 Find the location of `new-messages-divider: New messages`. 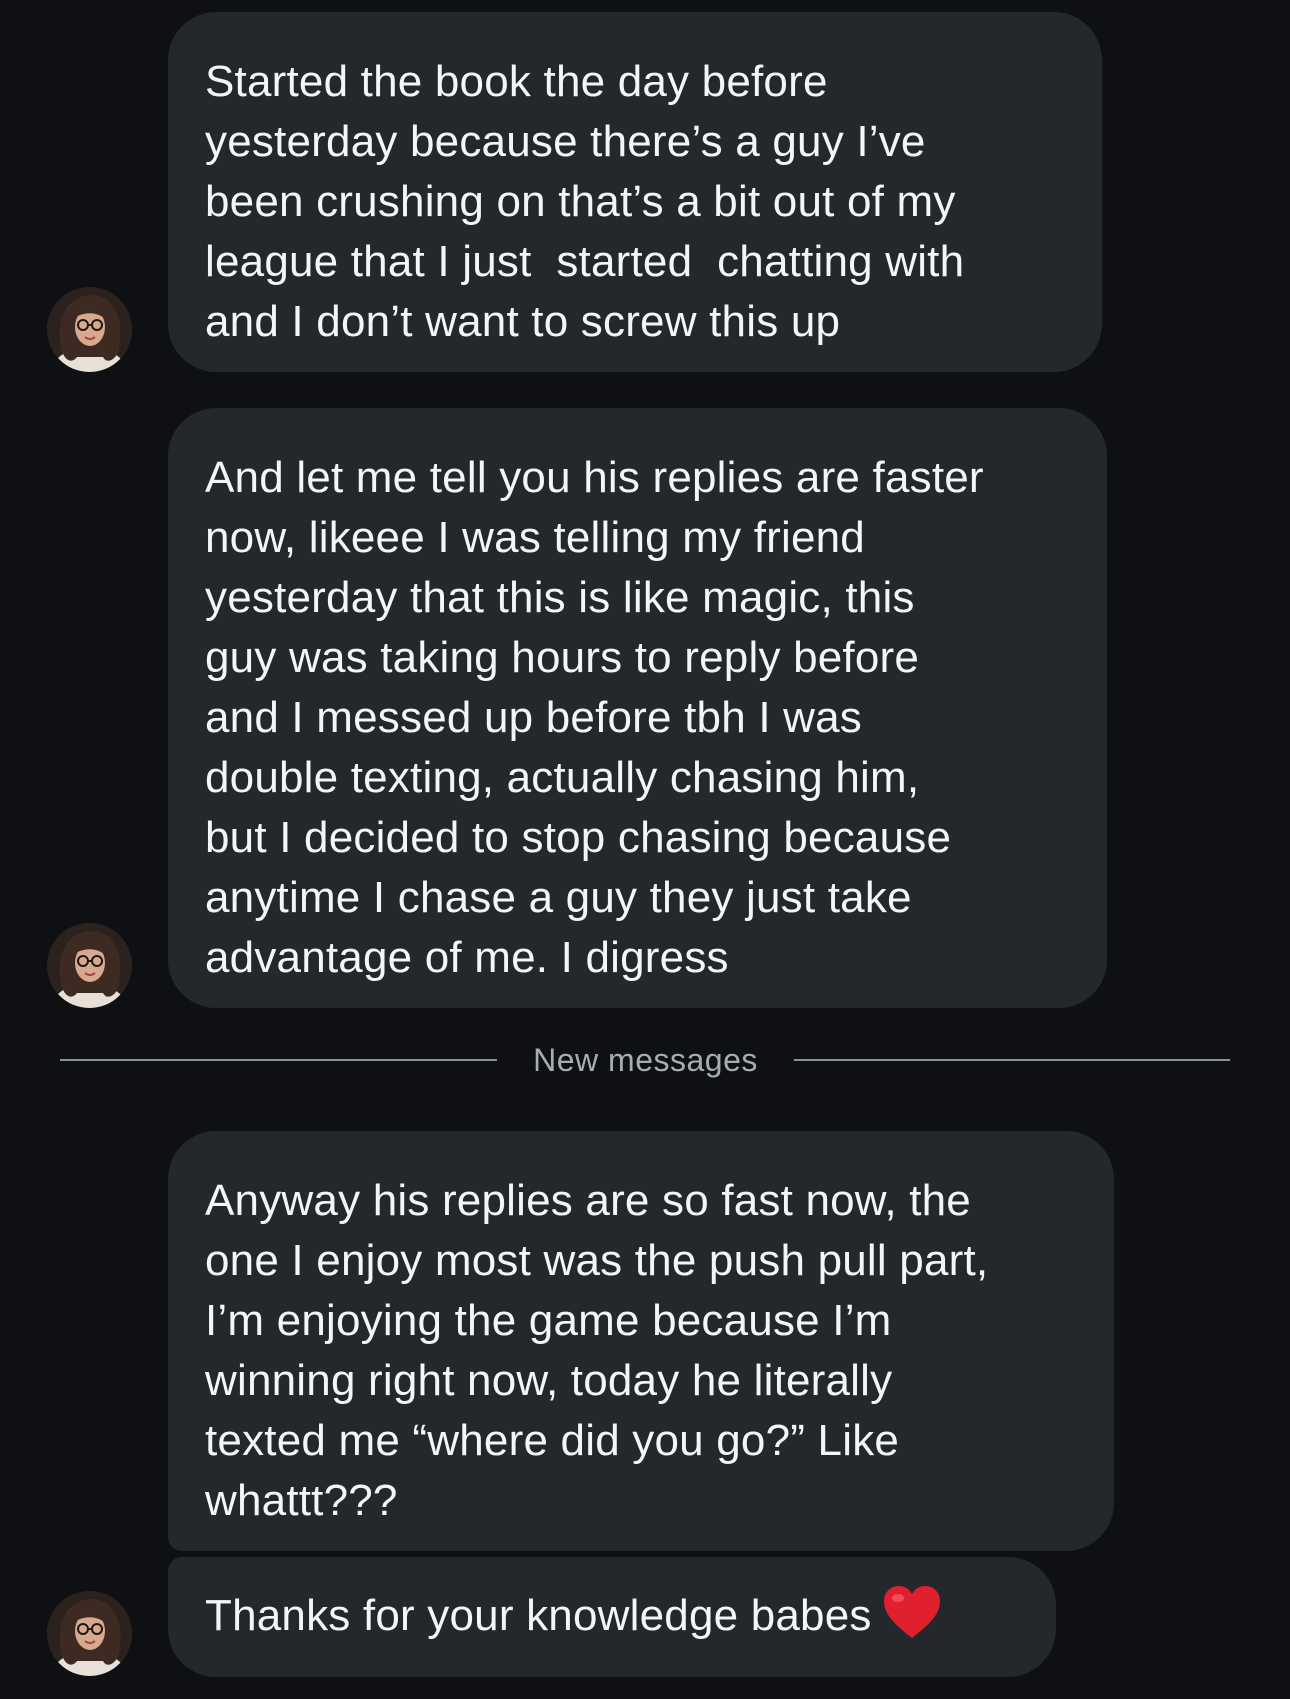

new-messages-divider: New messages is located at coordinates (645, 1060).